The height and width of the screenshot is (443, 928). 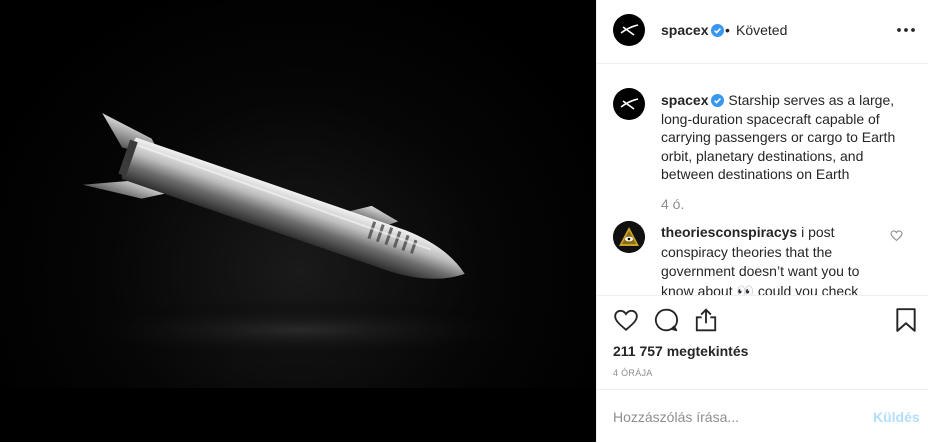 I want to click on caption-username: spacex, so click(x=684, y=100).